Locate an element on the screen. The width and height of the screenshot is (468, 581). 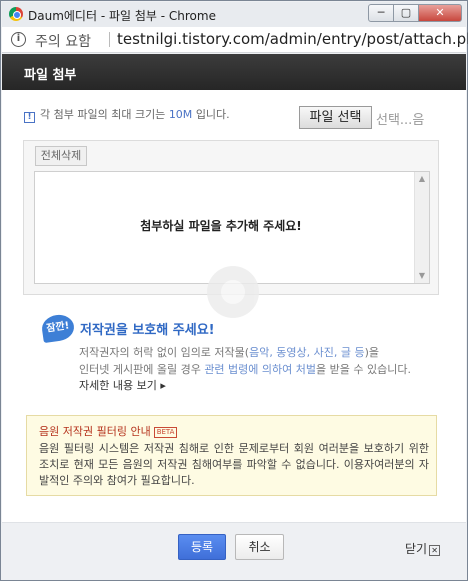
choose-file-button: 파일 선택 is located at coordinates (335, 117).